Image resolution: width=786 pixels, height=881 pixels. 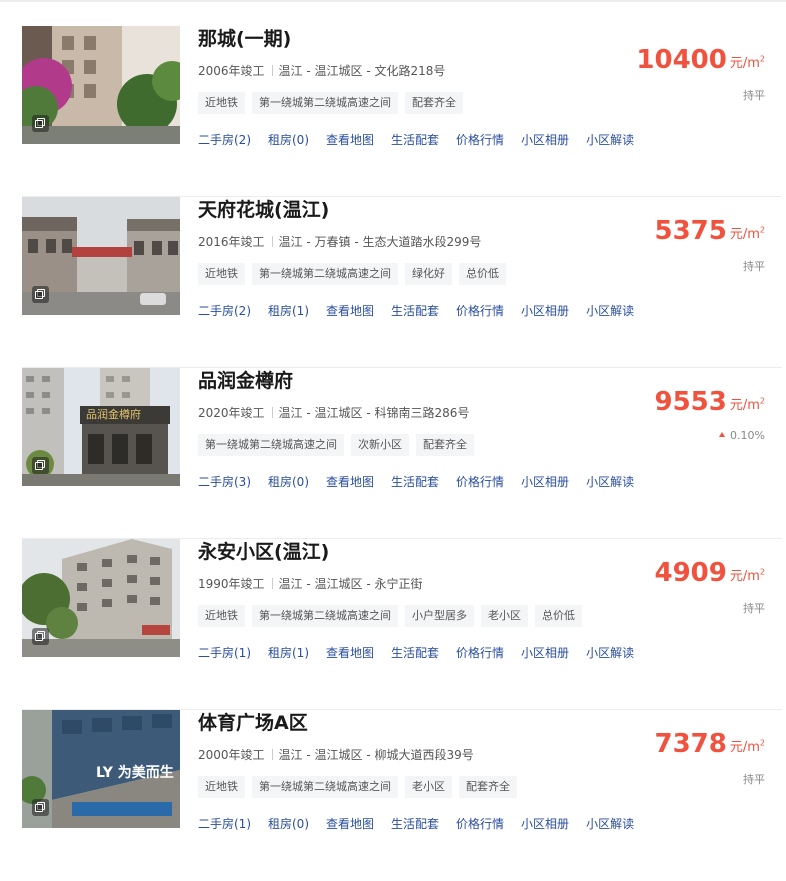 I want to click on build-year: 2000年竣工, so click(x=231, y=755).